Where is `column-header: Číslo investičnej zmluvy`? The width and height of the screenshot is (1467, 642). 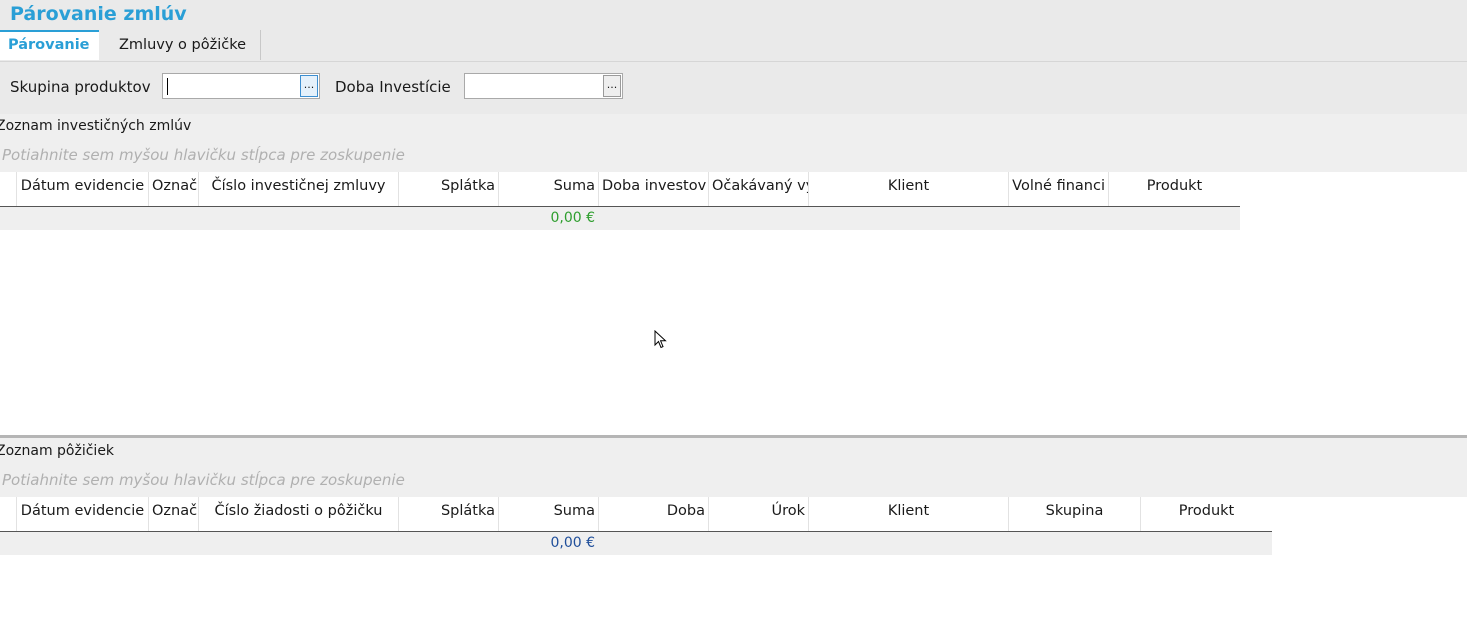 column-header: Číslo investičnej zmluvy is located at coordinates (299, 189).